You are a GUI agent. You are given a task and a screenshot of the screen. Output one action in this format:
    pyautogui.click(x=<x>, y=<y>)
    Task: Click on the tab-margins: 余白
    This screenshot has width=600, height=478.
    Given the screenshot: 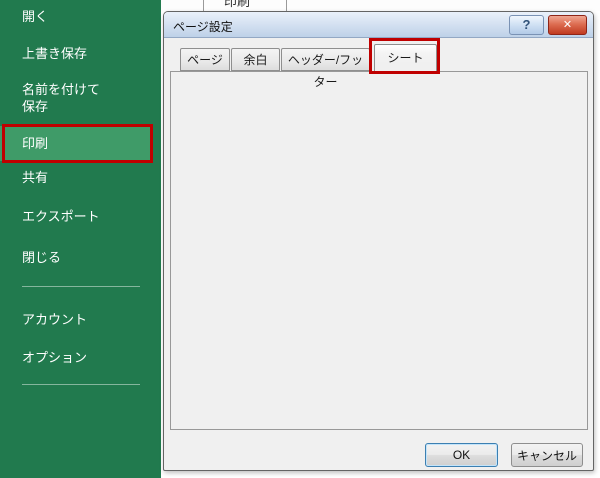 What is the action you would take?
    pyautogui.click(x=255, y=59)
    